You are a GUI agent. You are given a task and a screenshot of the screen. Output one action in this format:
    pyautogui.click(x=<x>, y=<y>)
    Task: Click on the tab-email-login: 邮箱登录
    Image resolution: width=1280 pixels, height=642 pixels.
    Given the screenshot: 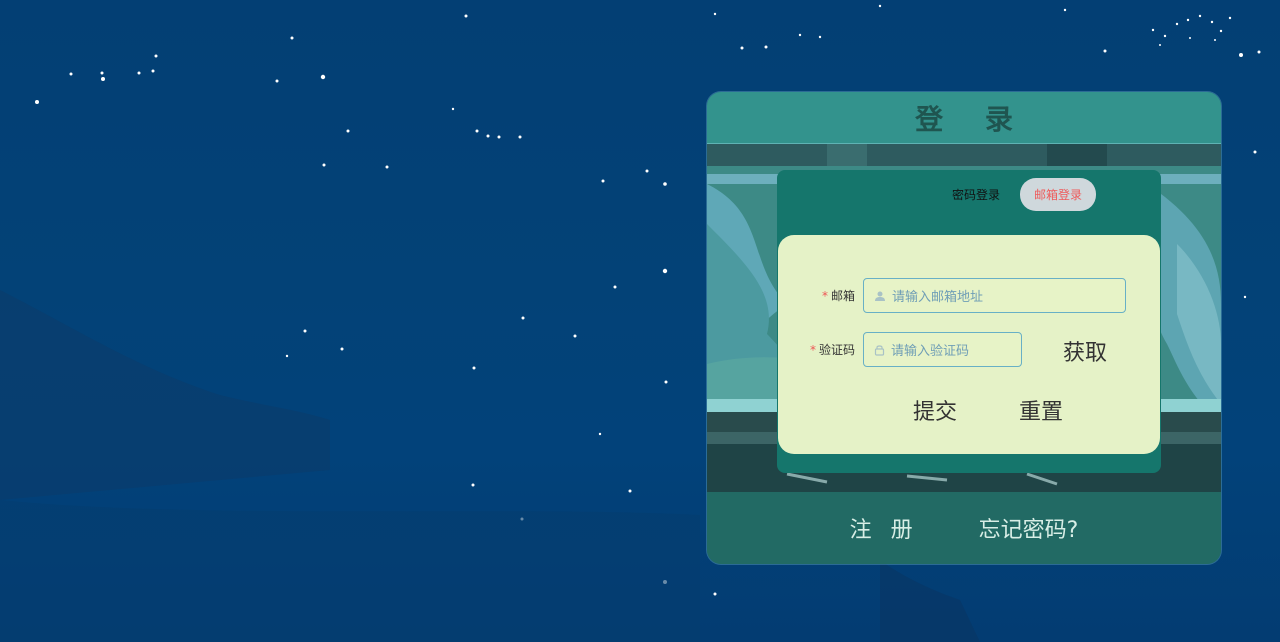 What is the action you would take?
    pyautogui.click(x=1057, y=194)
    